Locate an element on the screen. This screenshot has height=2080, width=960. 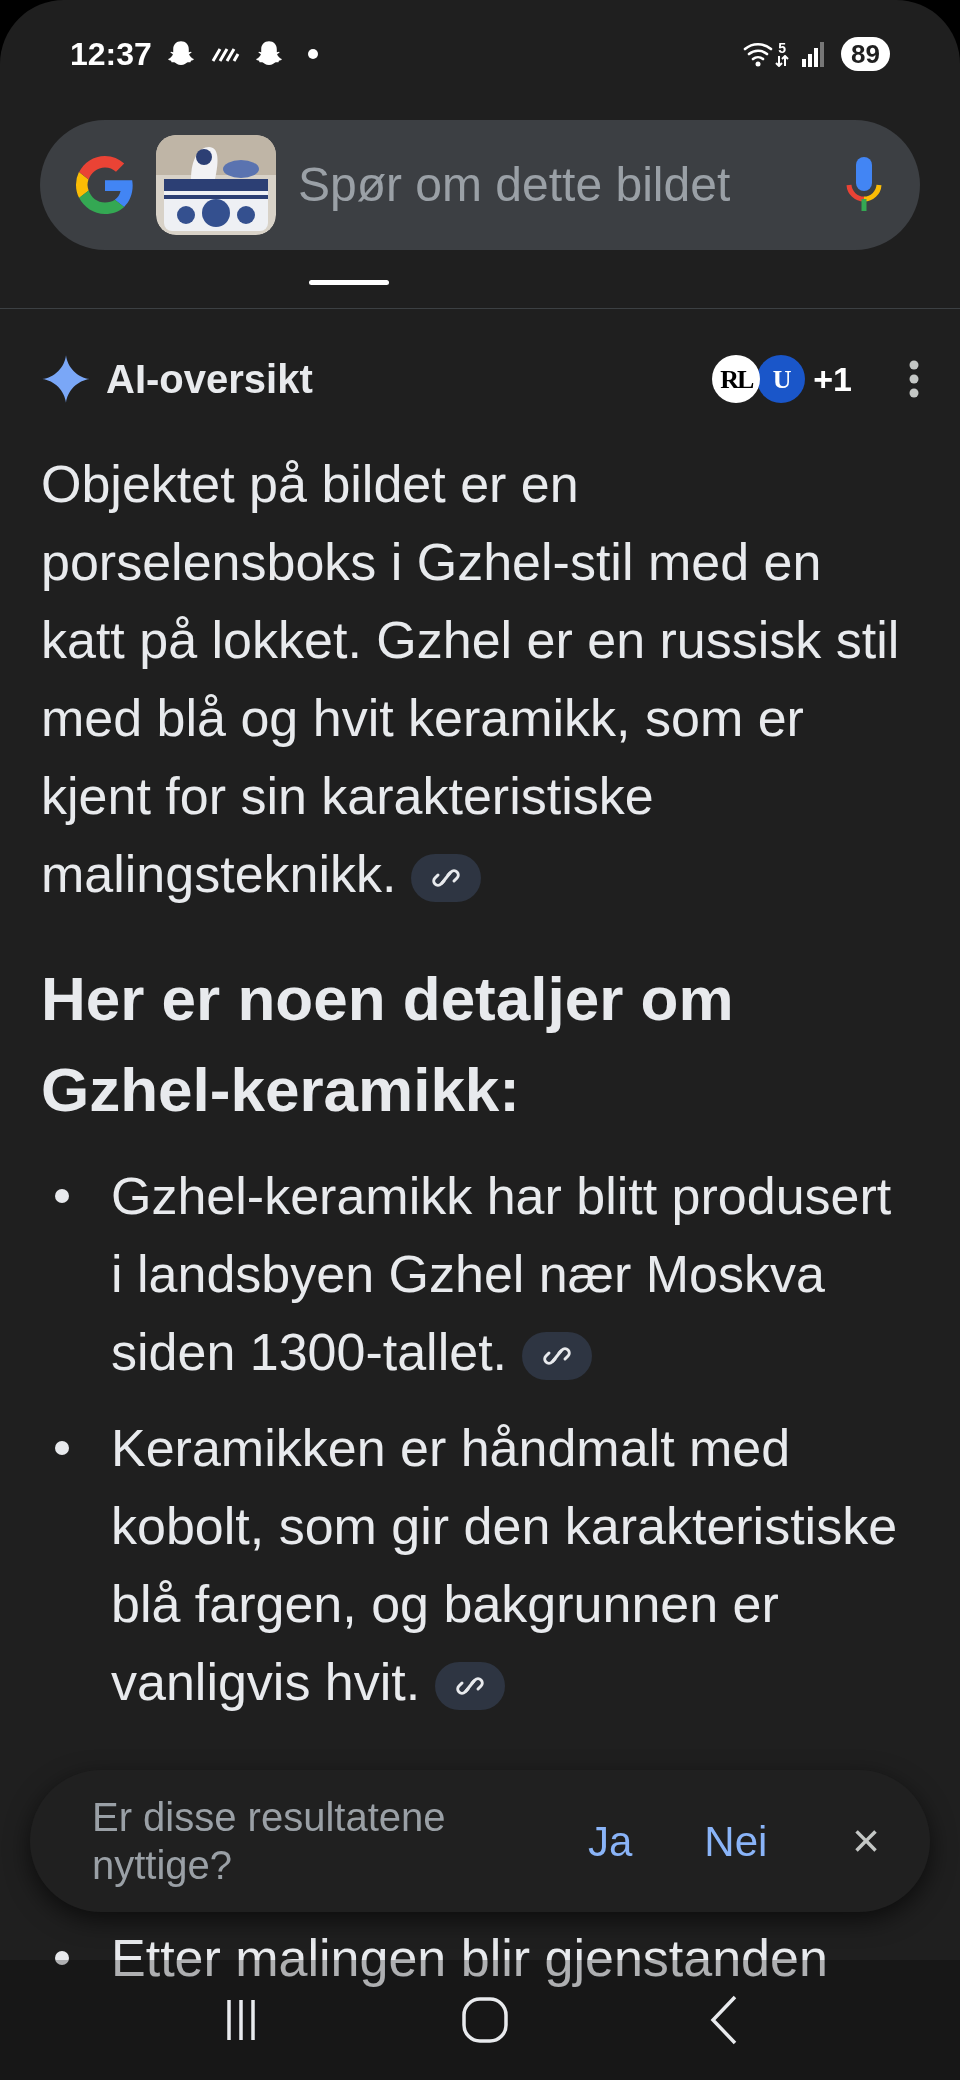
signal-icon is located at coordinates (813, 54).